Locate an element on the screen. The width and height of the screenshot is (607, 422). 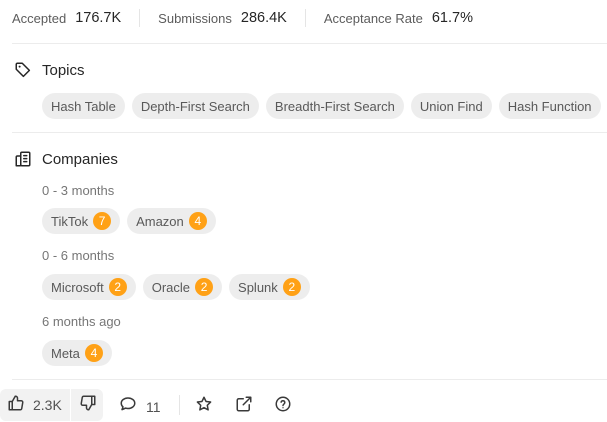
star-icon is located at coordinates (204, 406).